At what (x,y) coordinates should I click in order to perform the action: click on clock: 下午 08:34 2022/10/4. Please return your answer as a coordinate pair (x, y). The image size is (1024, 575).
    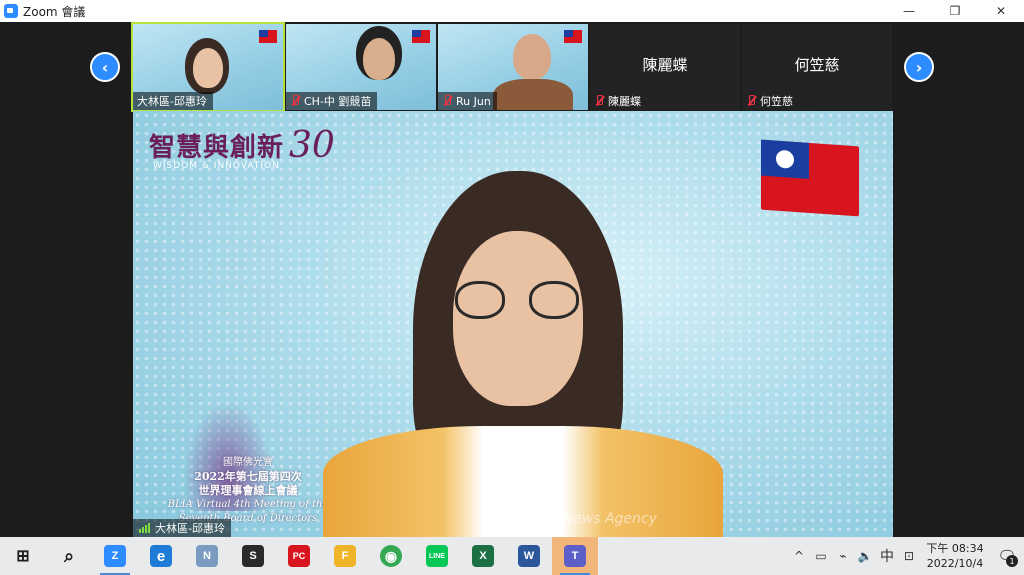
    Looking at the image, I should click on (955, 556).